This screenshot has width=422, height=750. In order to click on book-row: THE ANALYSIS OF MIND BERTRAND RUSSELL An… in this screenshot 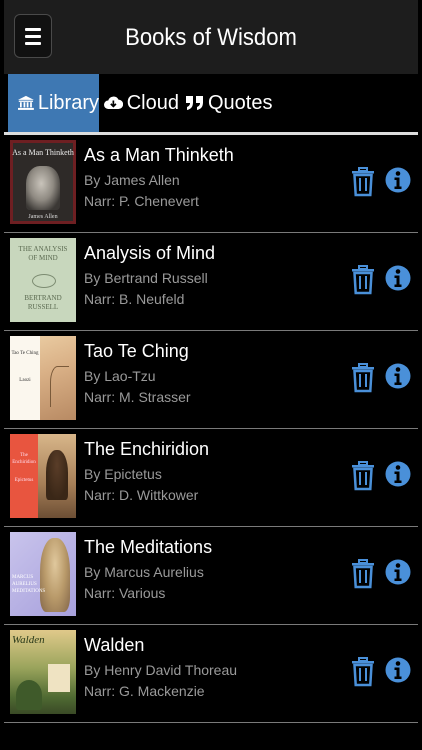, I will do `click(211, 282)`.